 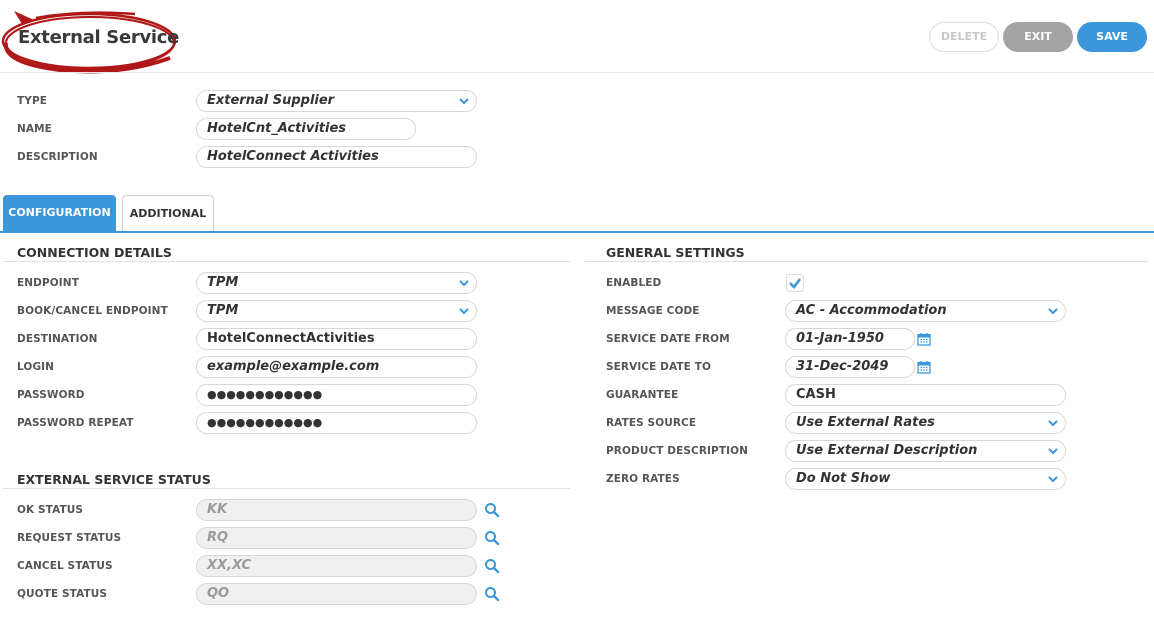 I want to click on enabled-checkbox, so click(x=795, y=283).